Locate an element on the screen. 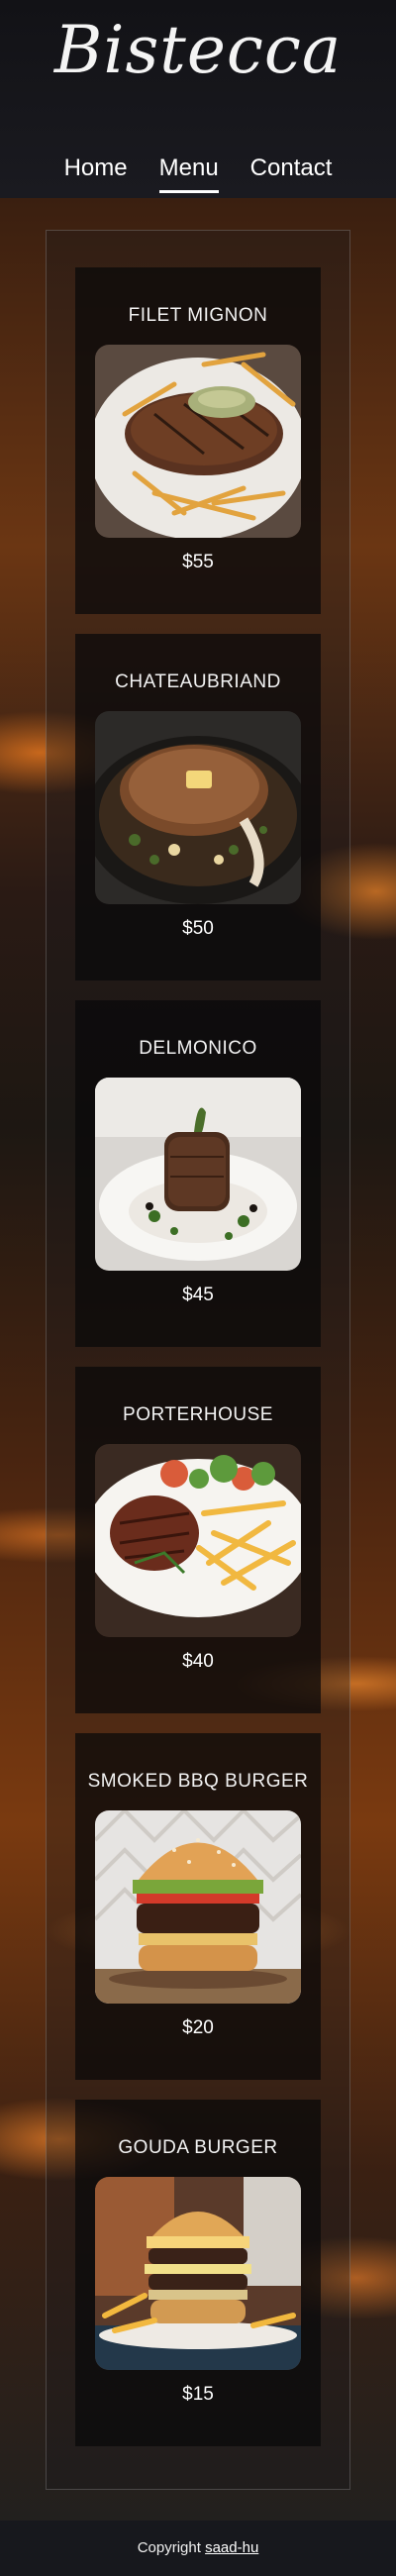 This screenshot has width=396, height=2576. main-nav: Home Menu Contact is located at coordinates (198, 174).